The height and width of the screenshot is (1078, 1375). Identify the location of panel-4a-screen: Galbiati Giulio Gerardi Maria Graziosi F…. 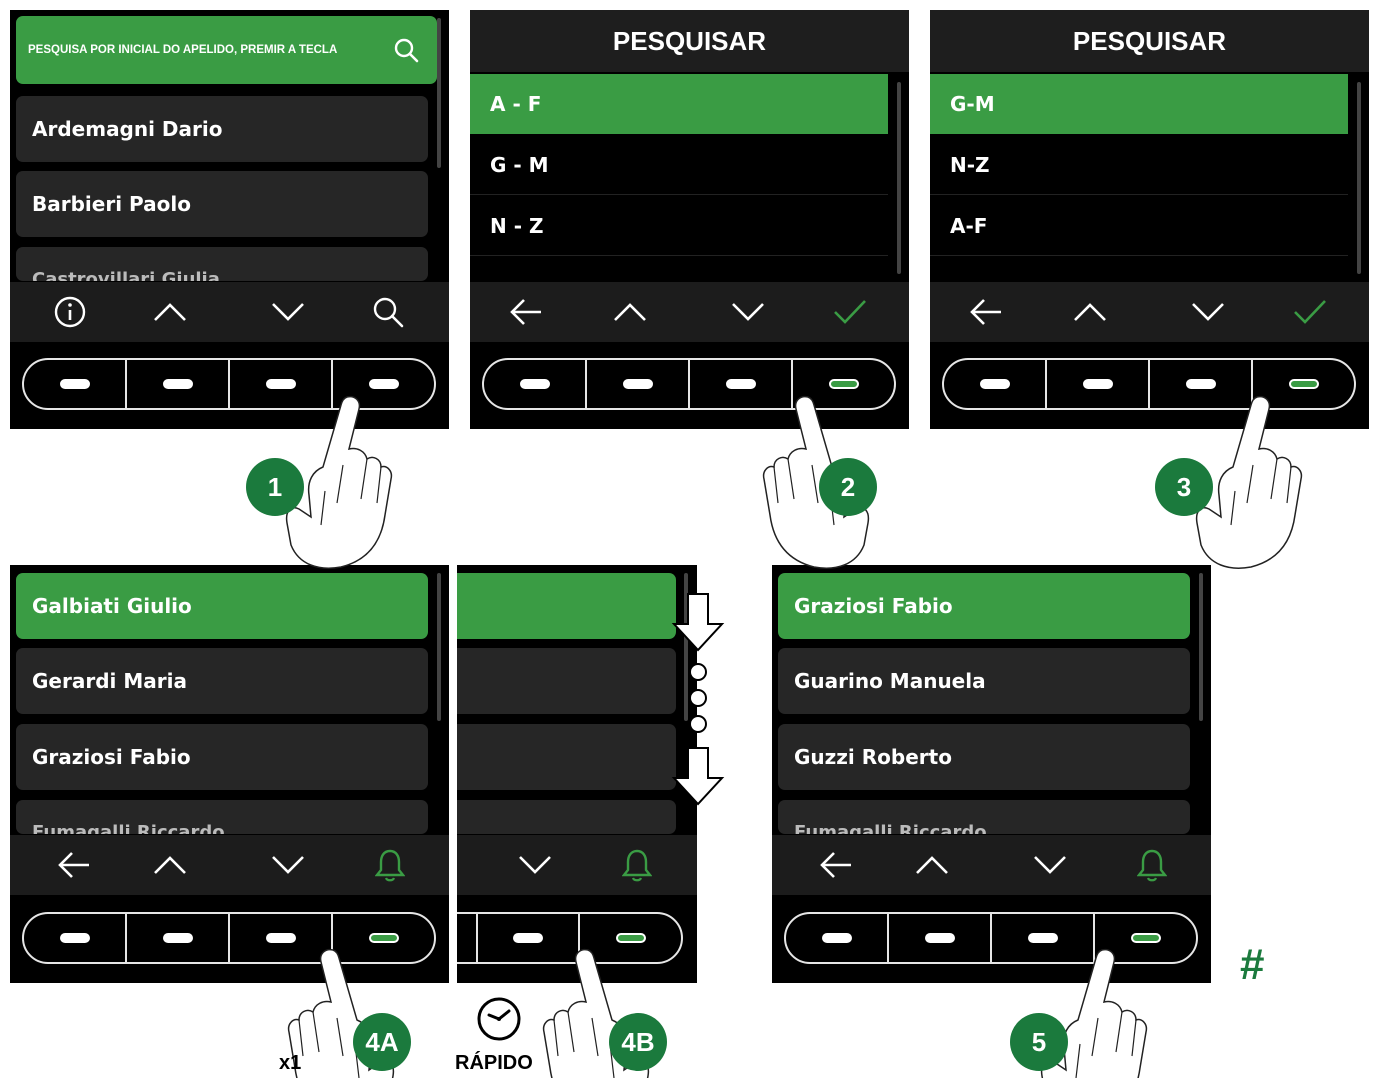
(229, 774).